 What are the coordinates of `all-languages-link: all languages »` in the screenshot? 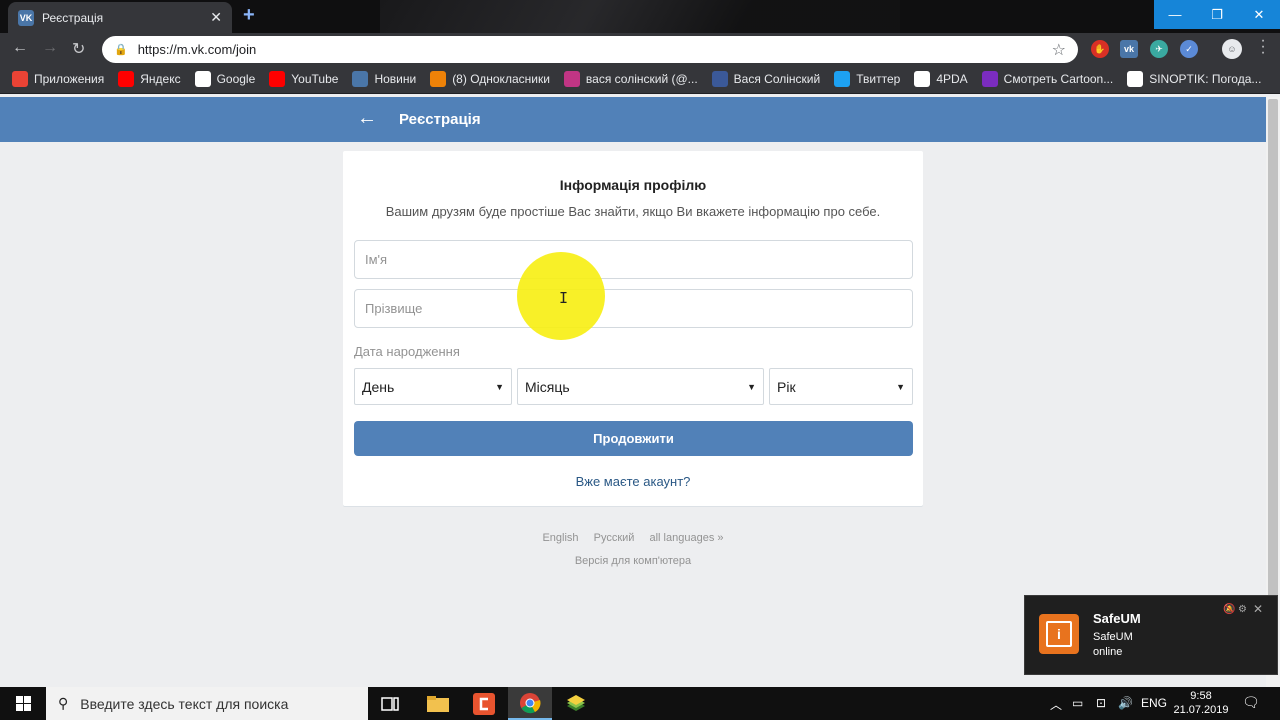 It's located at (687, 538).